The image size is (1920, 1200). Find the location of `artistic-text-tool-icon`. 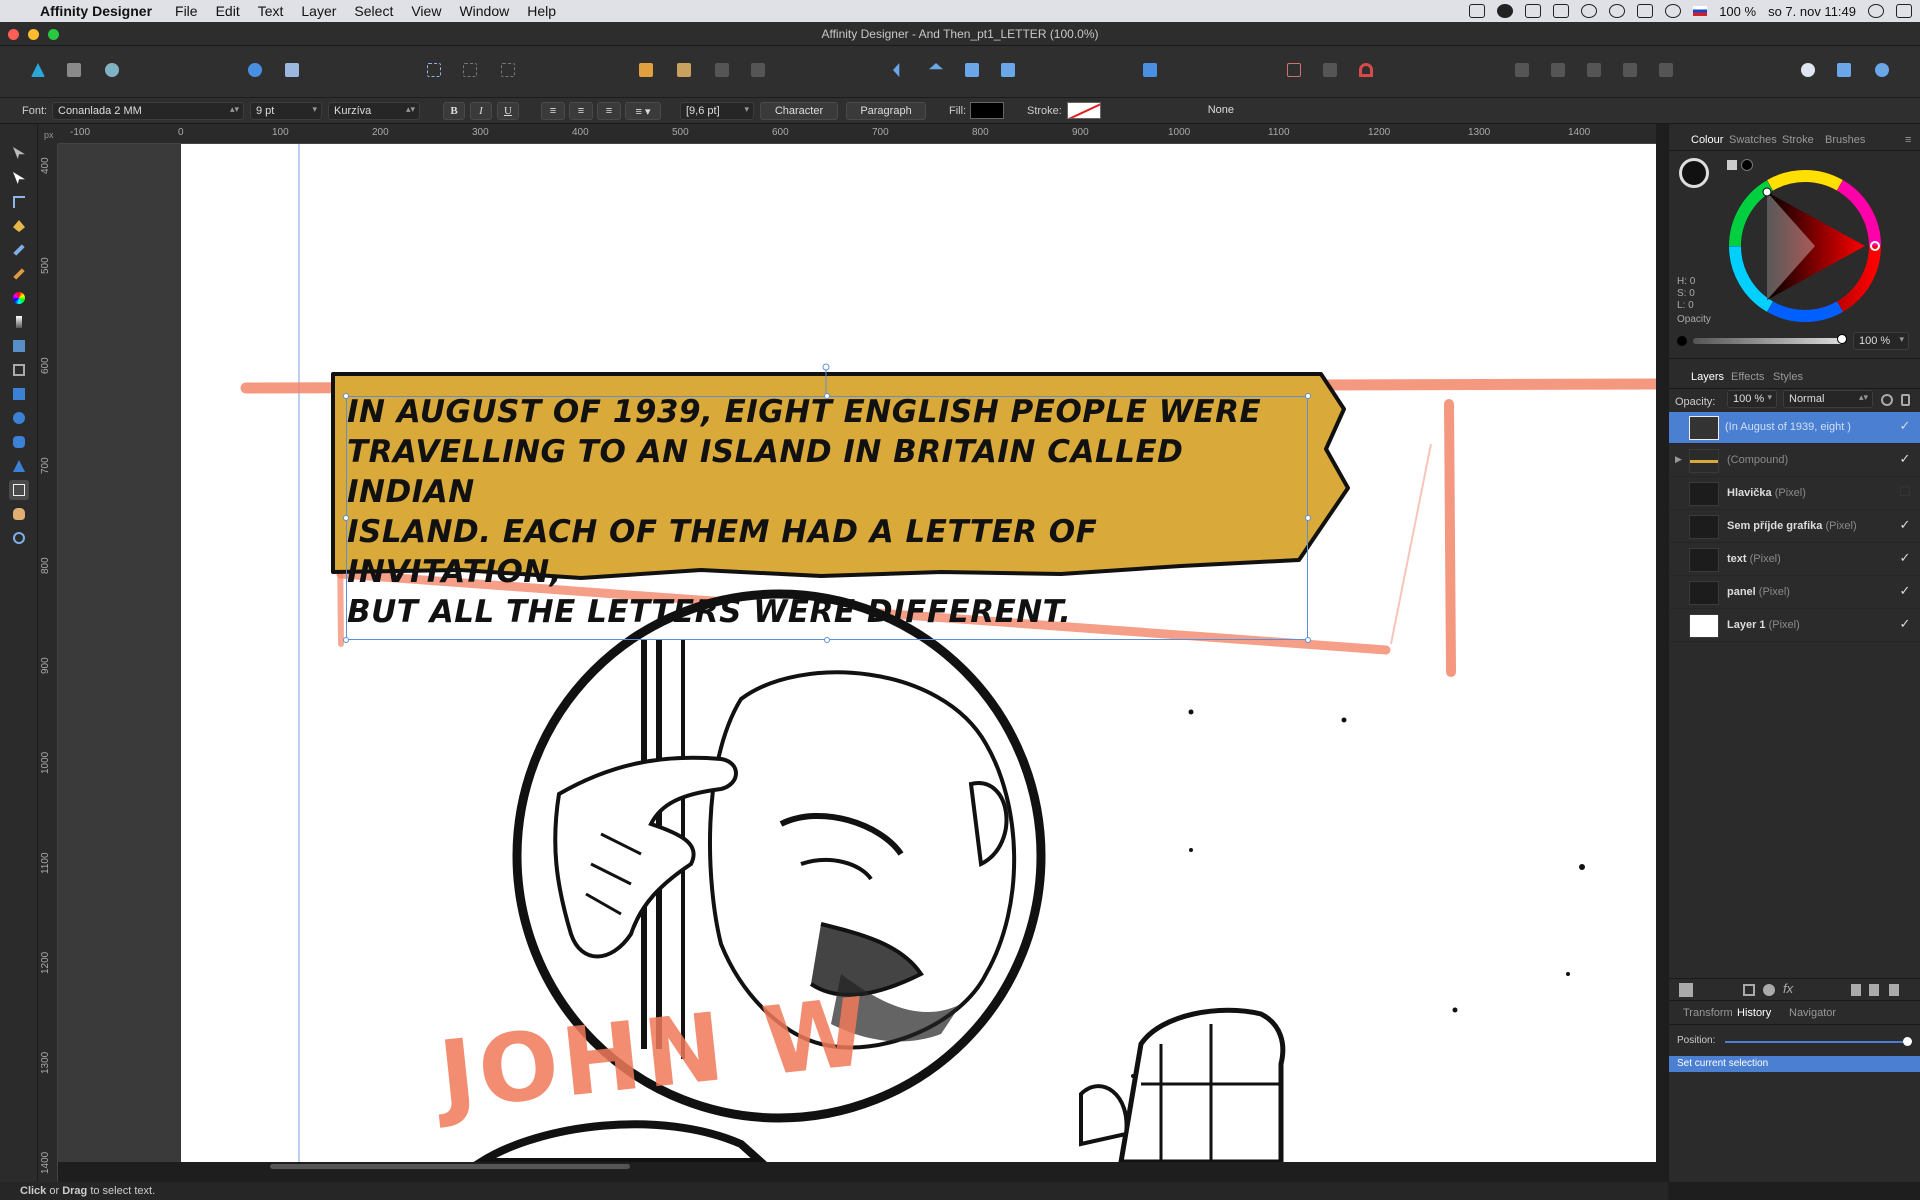

artistic-text-tool-icon is located at coordinates (19, 490).